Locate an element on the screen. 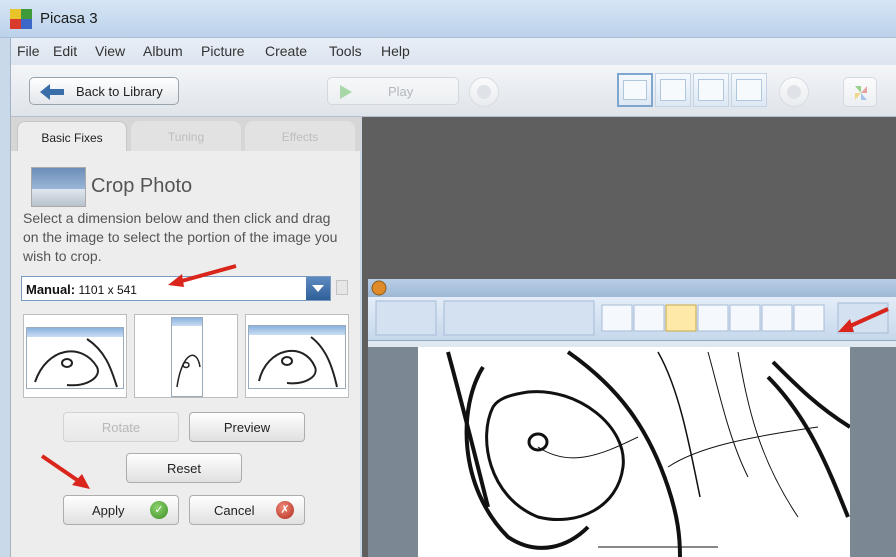 Image resolution: width=896 pixels, height=557 pixels. menu-edit: Edit is located at coordinates (65, 51).